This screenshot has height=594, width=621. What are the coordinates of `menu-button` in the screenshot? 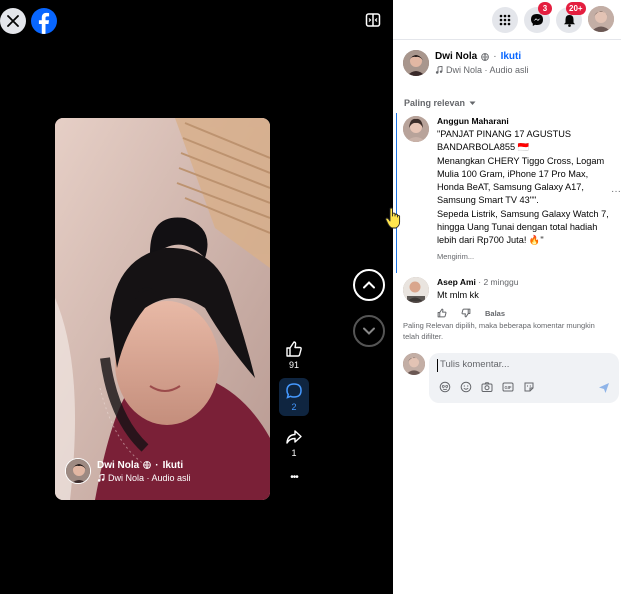 It's located at (505, 20).